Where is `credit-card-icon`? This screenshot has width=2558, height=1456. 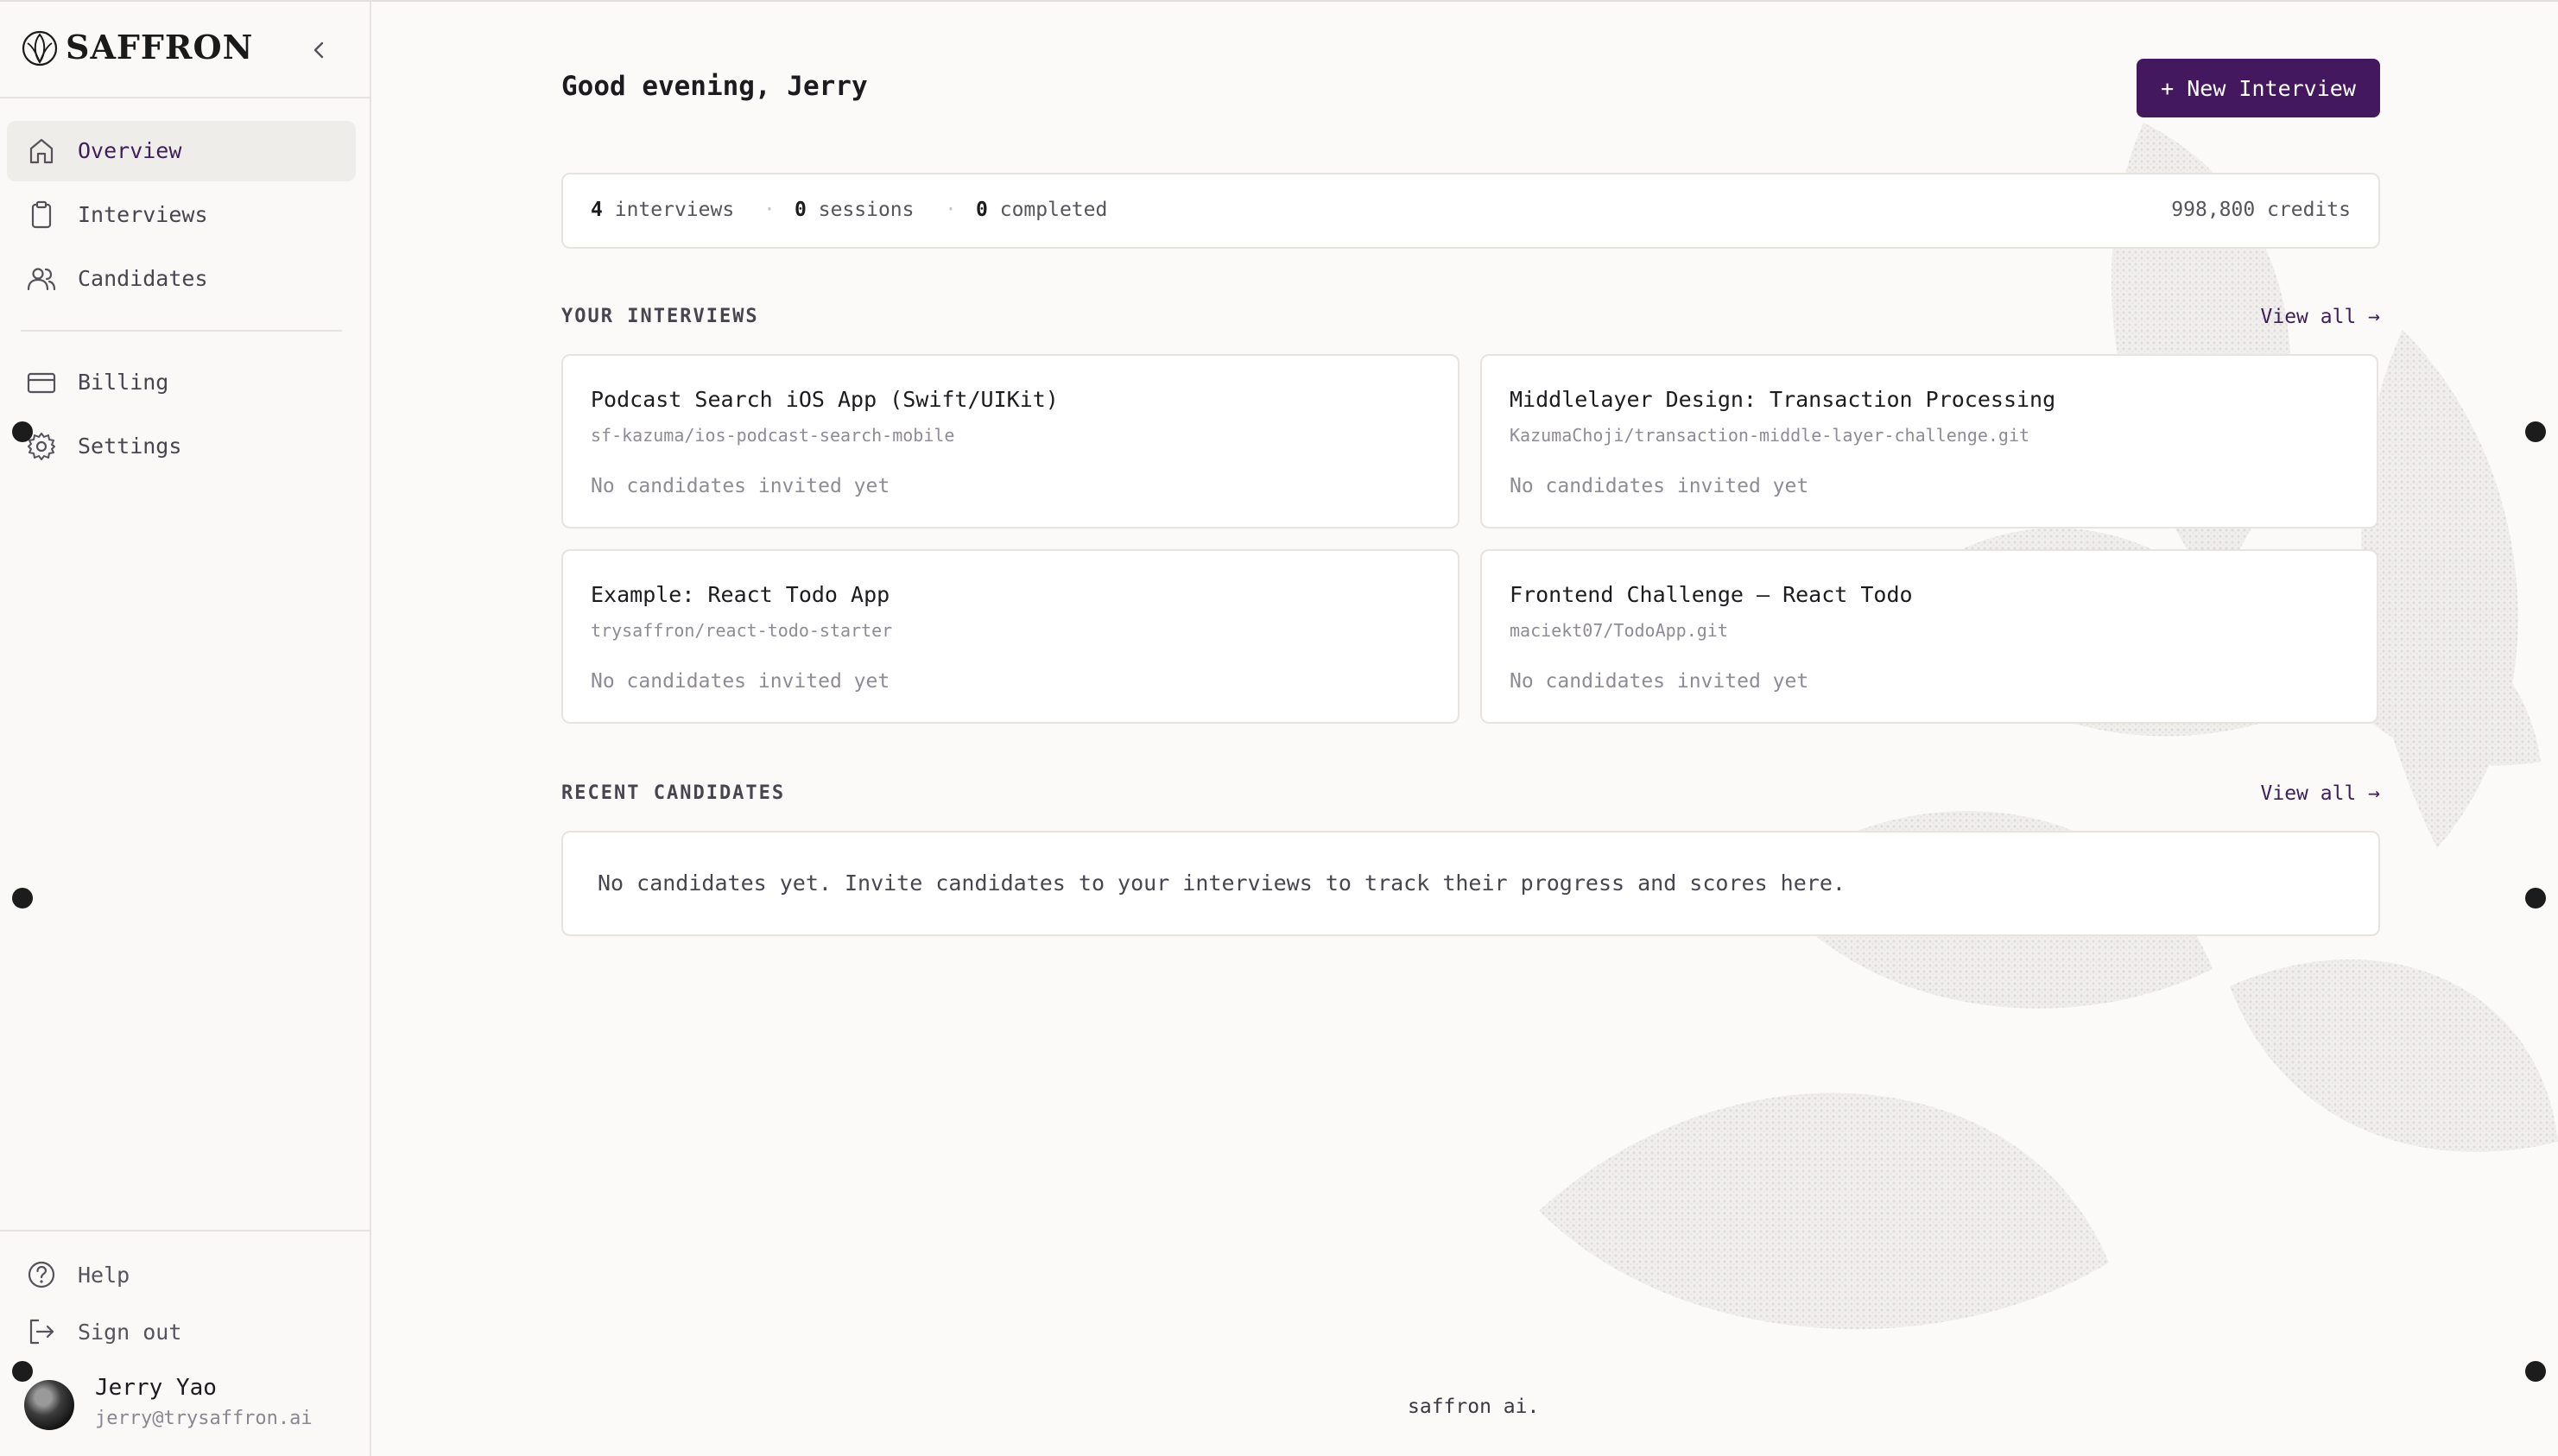
credit-card-icon is located at coordinates (41, 383).